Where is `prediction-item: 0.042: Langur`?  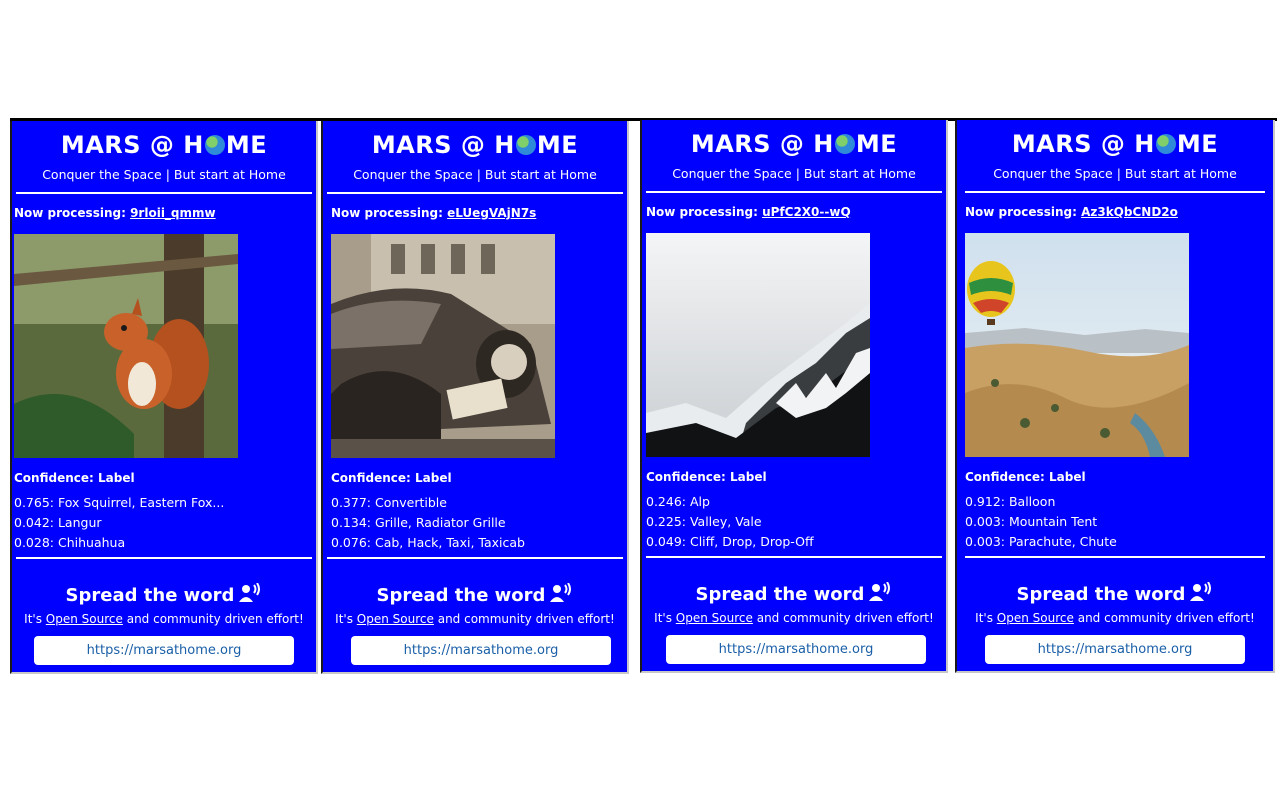 prediction-item: 0.042: Langur is located at coordinates (58, 522).